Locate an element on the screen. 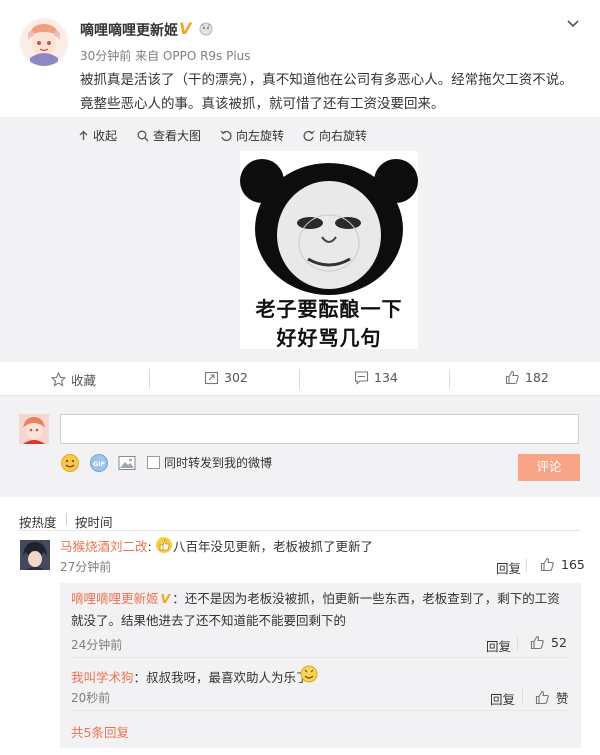  meme-caption-line1: 老子要酝酿一下 is located at coordinates (329, 309).